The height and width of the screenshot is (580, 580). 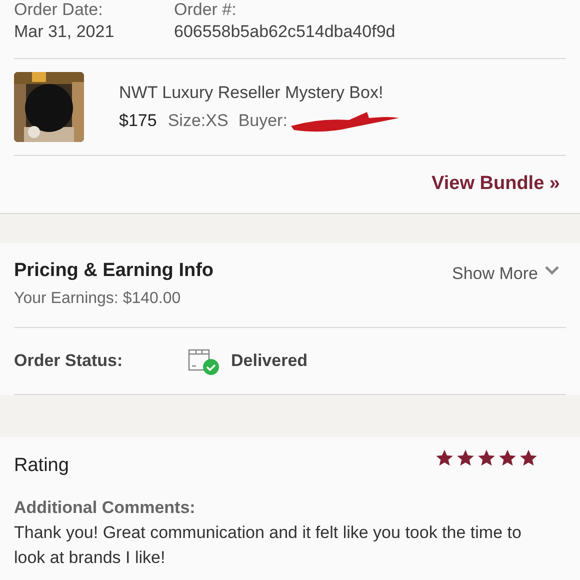 I want to click on view-bundle-link: View Bundle », so click(x=496, y=184).